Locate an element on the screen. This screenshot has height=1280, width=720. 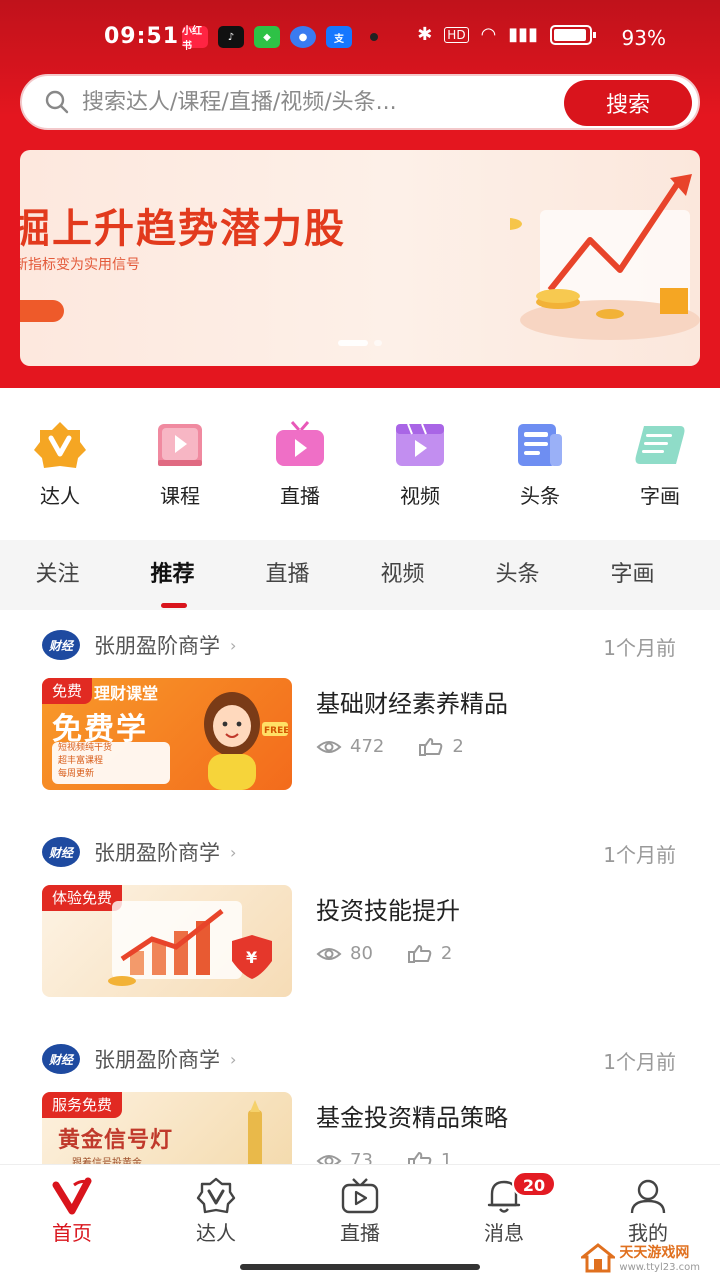
nav-home: 首页 is located at coordinates (72, 1209).